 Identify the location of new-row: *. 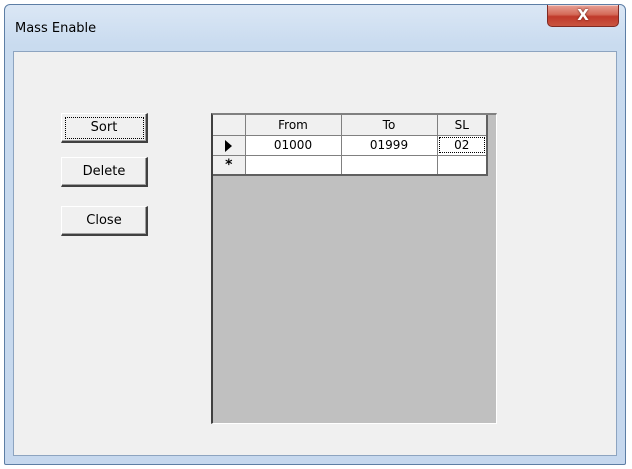
(350, 165).